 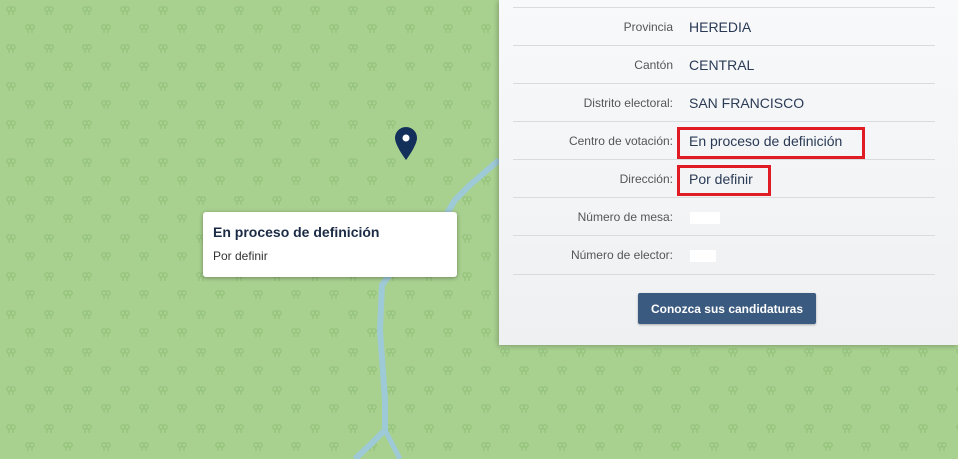 I want to click on popup-subtitle: Por definir, so click(x=240, y=256).